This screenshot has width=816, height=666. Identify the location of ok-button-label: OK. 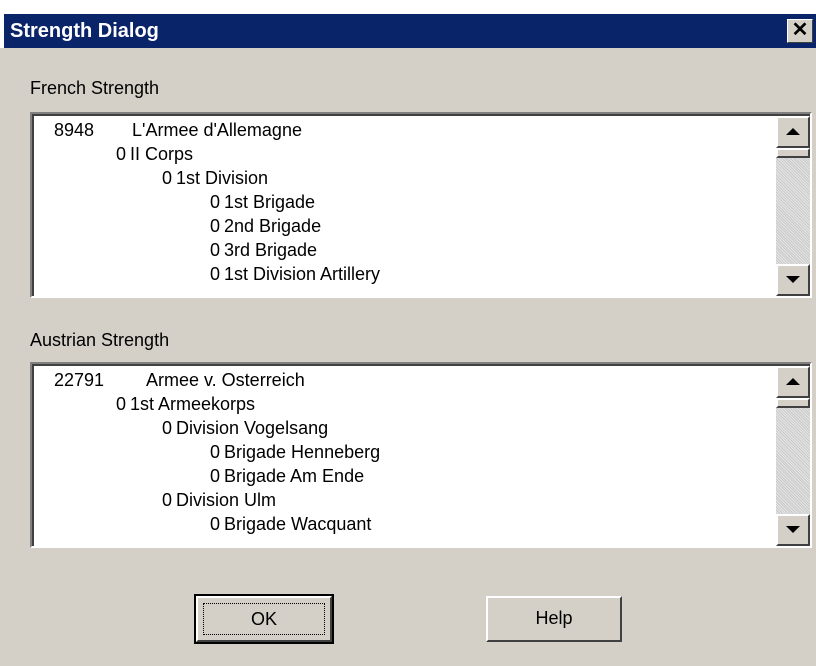
(264, 619).